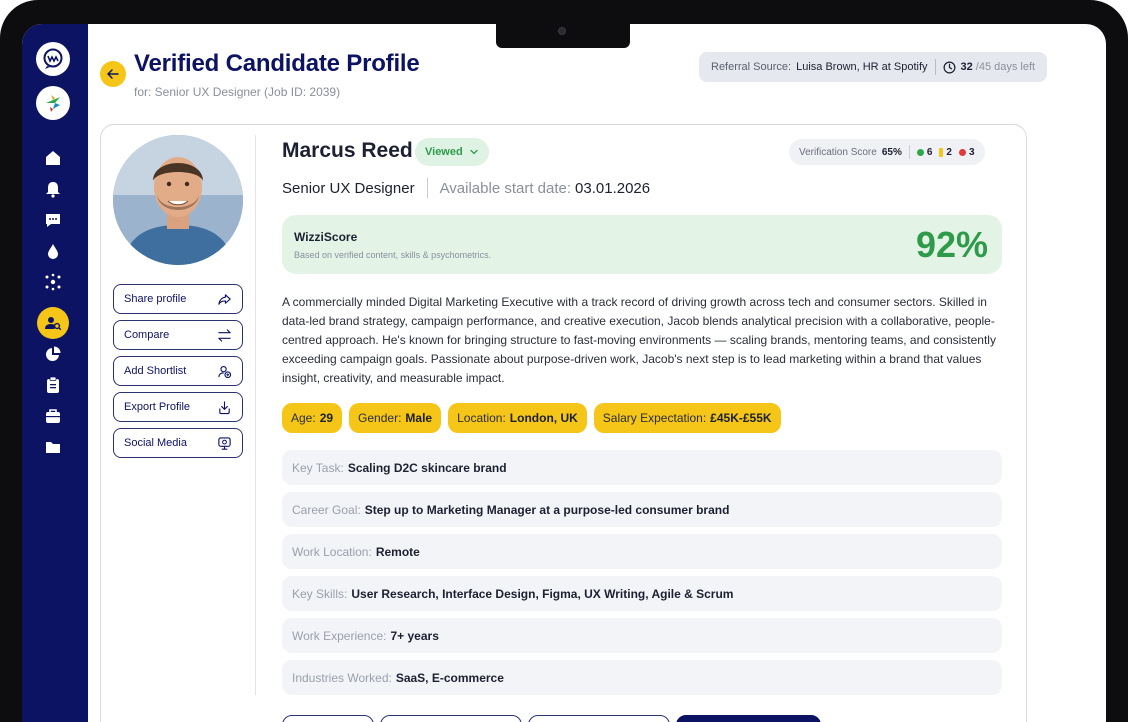 This screenshot has height=722, width=1128. What do you see at coordinates (326, 237) in the screenshot?
I see `wizziscore-title: WizziScore` at bounding box center [326, 237].